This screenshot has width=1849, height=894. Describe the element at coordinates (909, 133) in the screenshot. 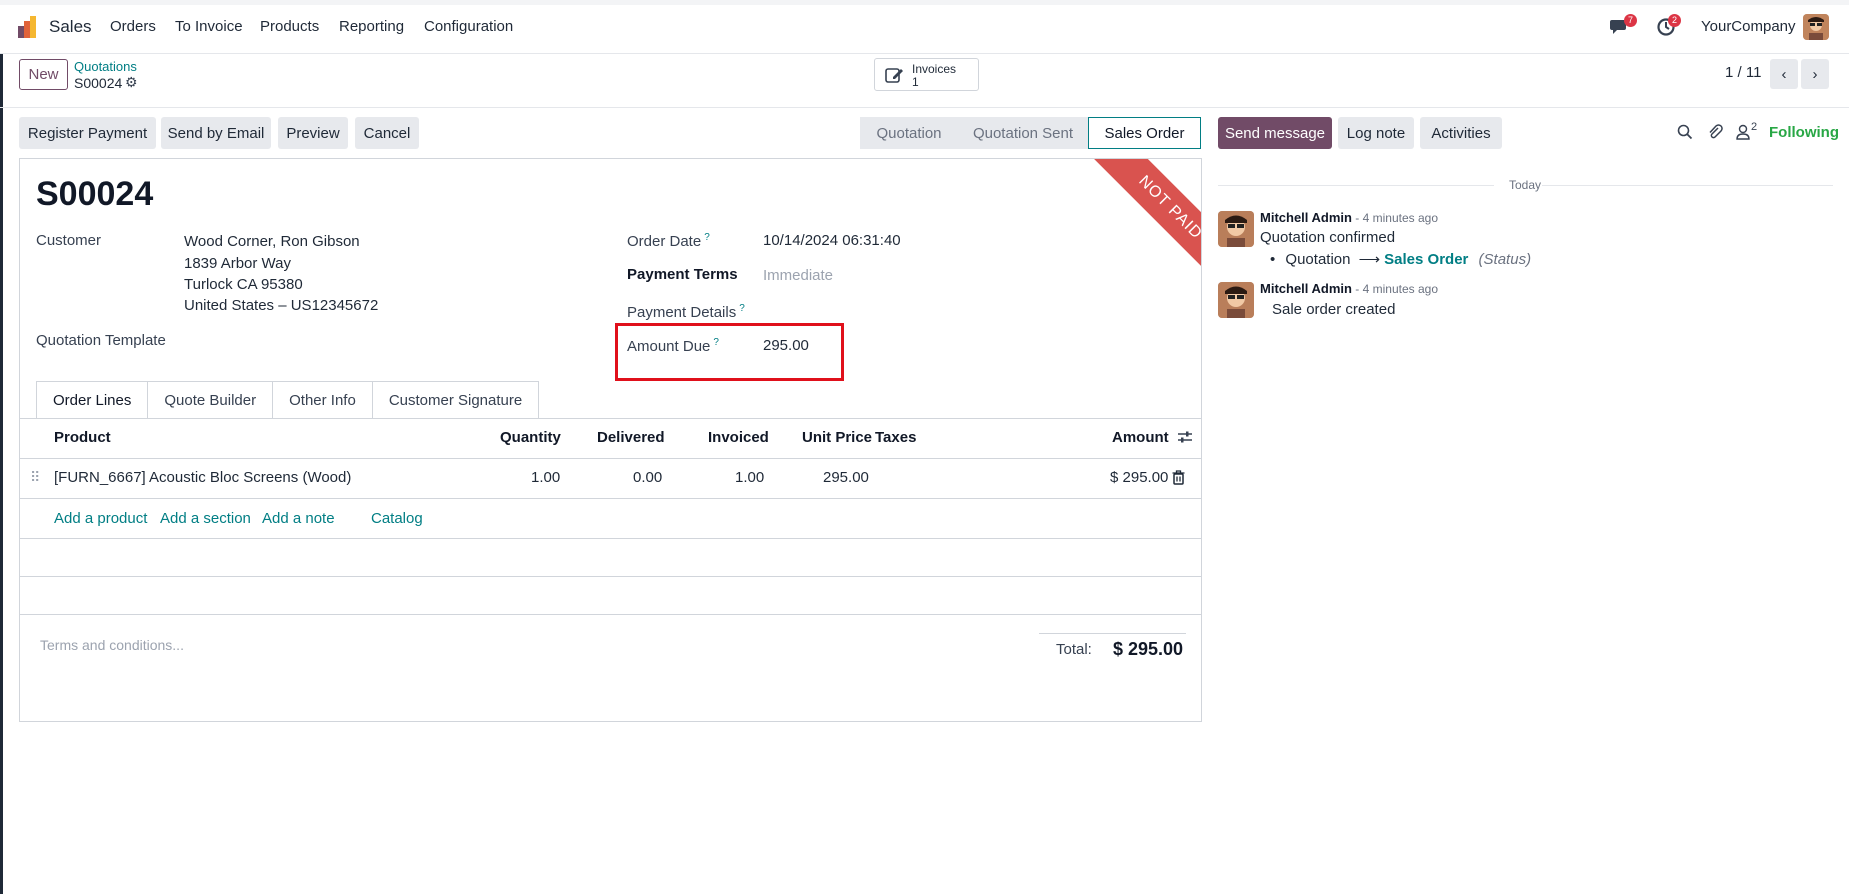

I see `status-quotation: Quotation` at that location.